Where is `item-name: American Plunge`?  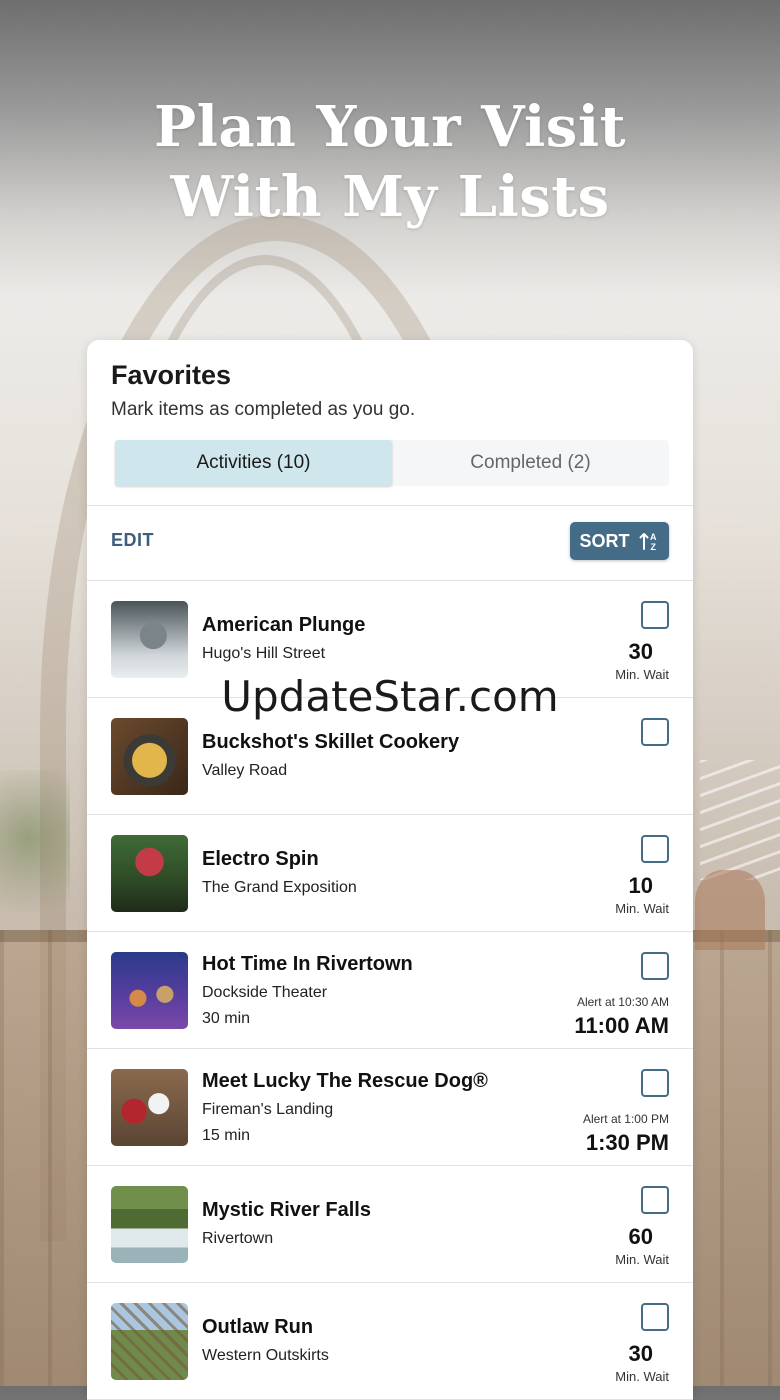
item-name: American Plunge is located at coordinates (284, 625).